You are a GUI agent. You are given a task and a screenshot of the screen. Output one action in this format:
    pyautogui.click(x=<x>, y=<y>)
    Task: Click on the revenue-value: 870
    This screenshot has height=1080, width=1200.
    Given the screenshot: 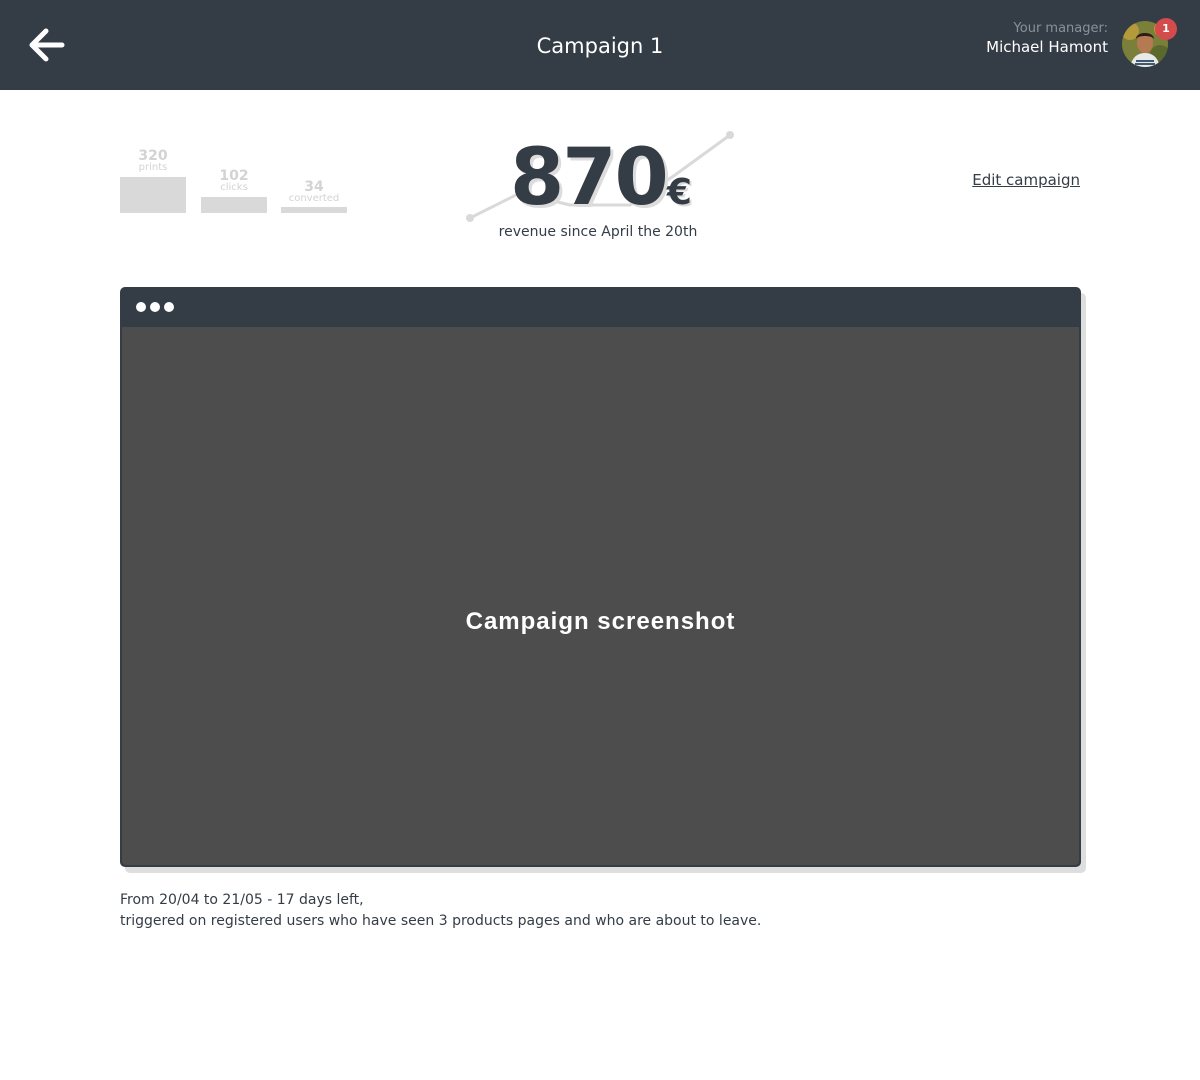 What is the action you would take?
    pyautogui.click(x=589, y=178)
    